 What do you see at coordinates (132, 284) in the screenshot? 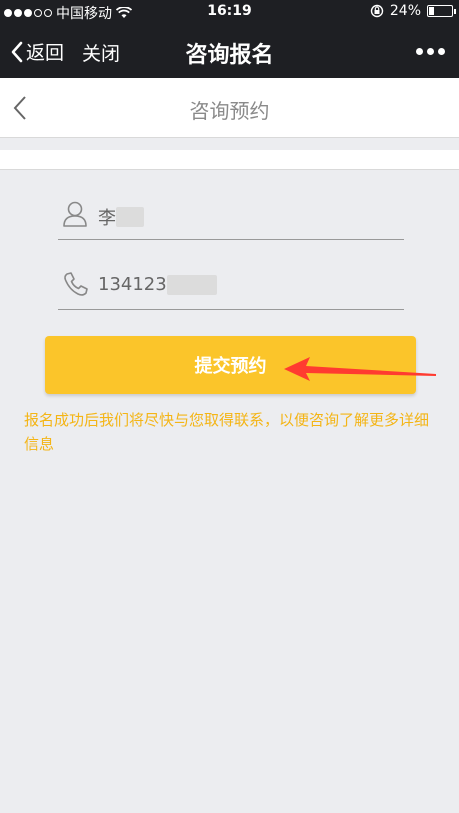
I see `phone-value: 134123` at bounding box center [132, 284].